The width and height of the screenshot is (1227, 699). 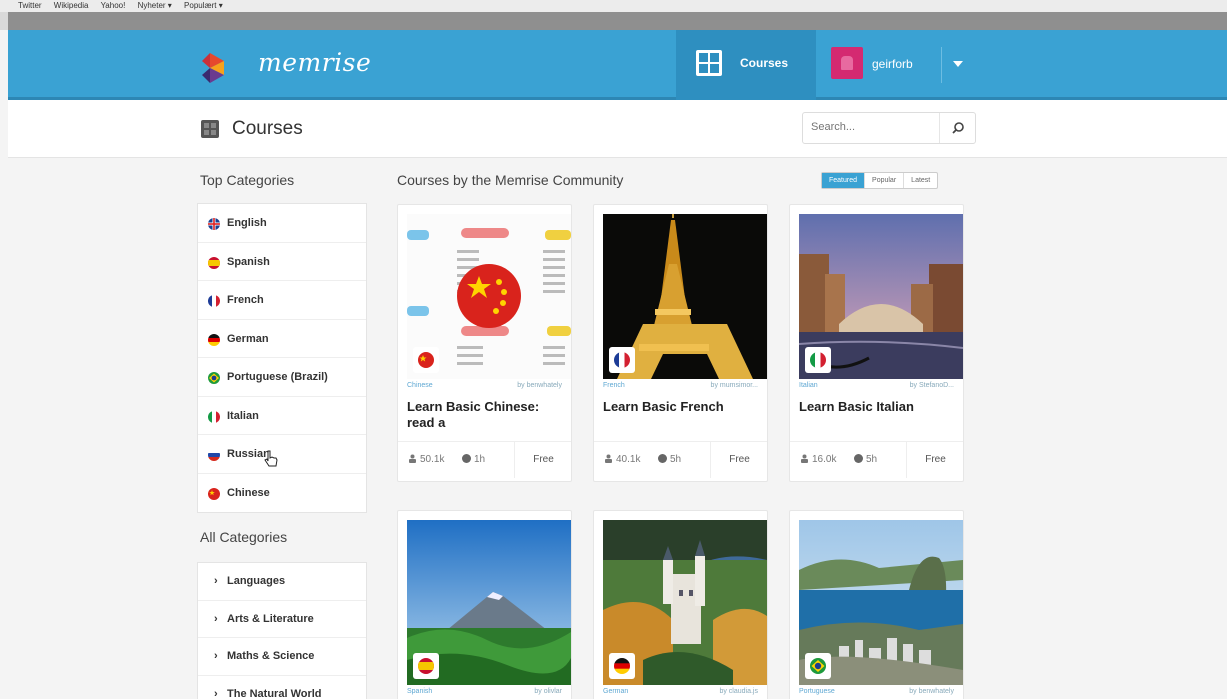 What do you see at coordinates (247, 223) in the screenshot?
I see `category-label: English` at bounding box center [247, 223].